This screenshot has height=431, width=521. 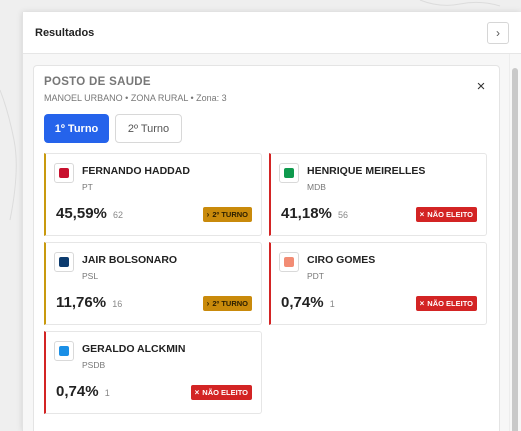 What do you see at coordinates (130, 260) in the screenshot?
I see `candidate-name: JAIR BOLSONARO` at bounding box center [130, 260].